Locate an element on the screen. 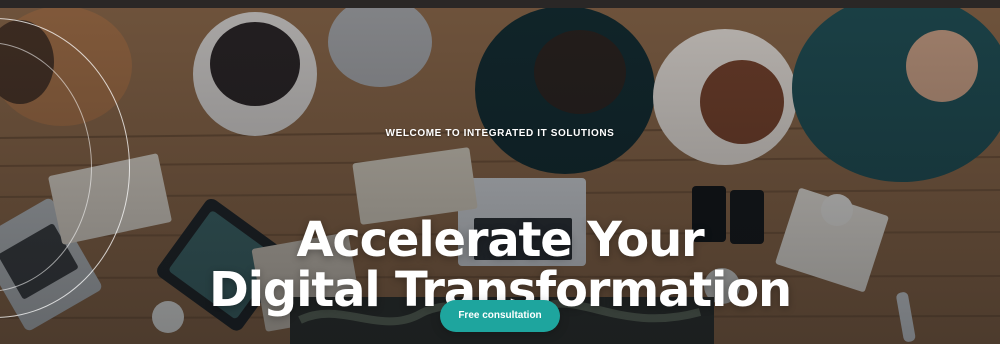 This screenshot has height=344, width=1000. hero-eyebrow: WELCOME TO INTEGRATED IT SOLUTIONS is located at coordinates (500, 133).